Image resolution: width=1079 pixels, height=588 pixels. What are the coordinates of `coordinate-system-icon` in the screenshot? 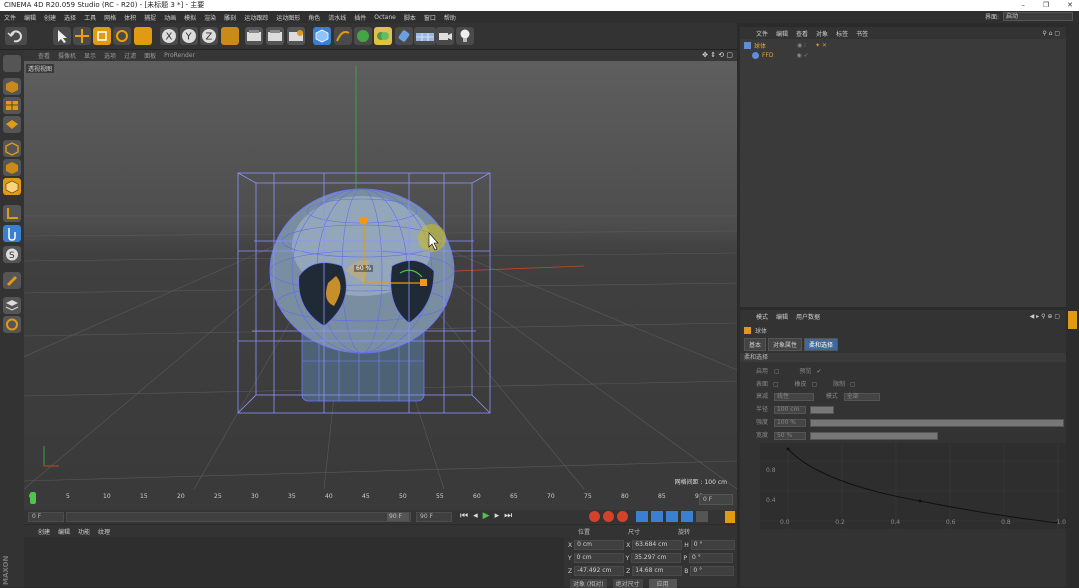 It's located at (230, 36).